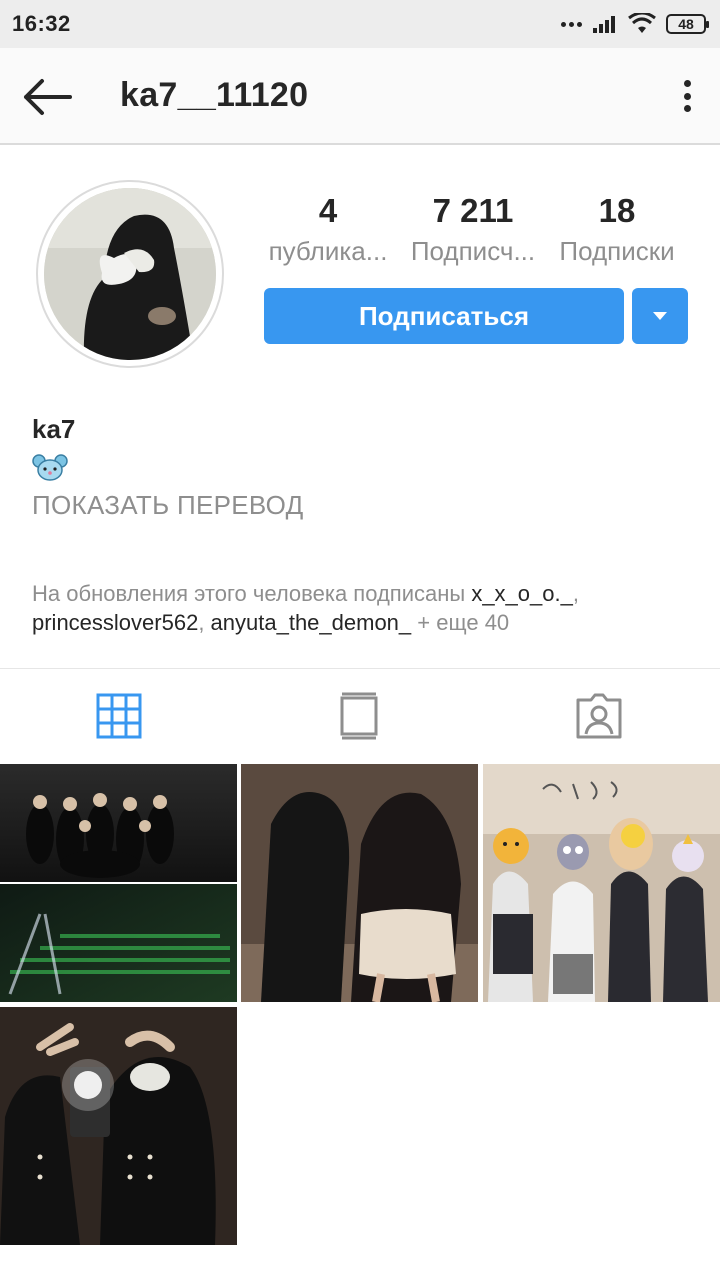  I want to click on mouse-face-emoji, so click(50, 467).